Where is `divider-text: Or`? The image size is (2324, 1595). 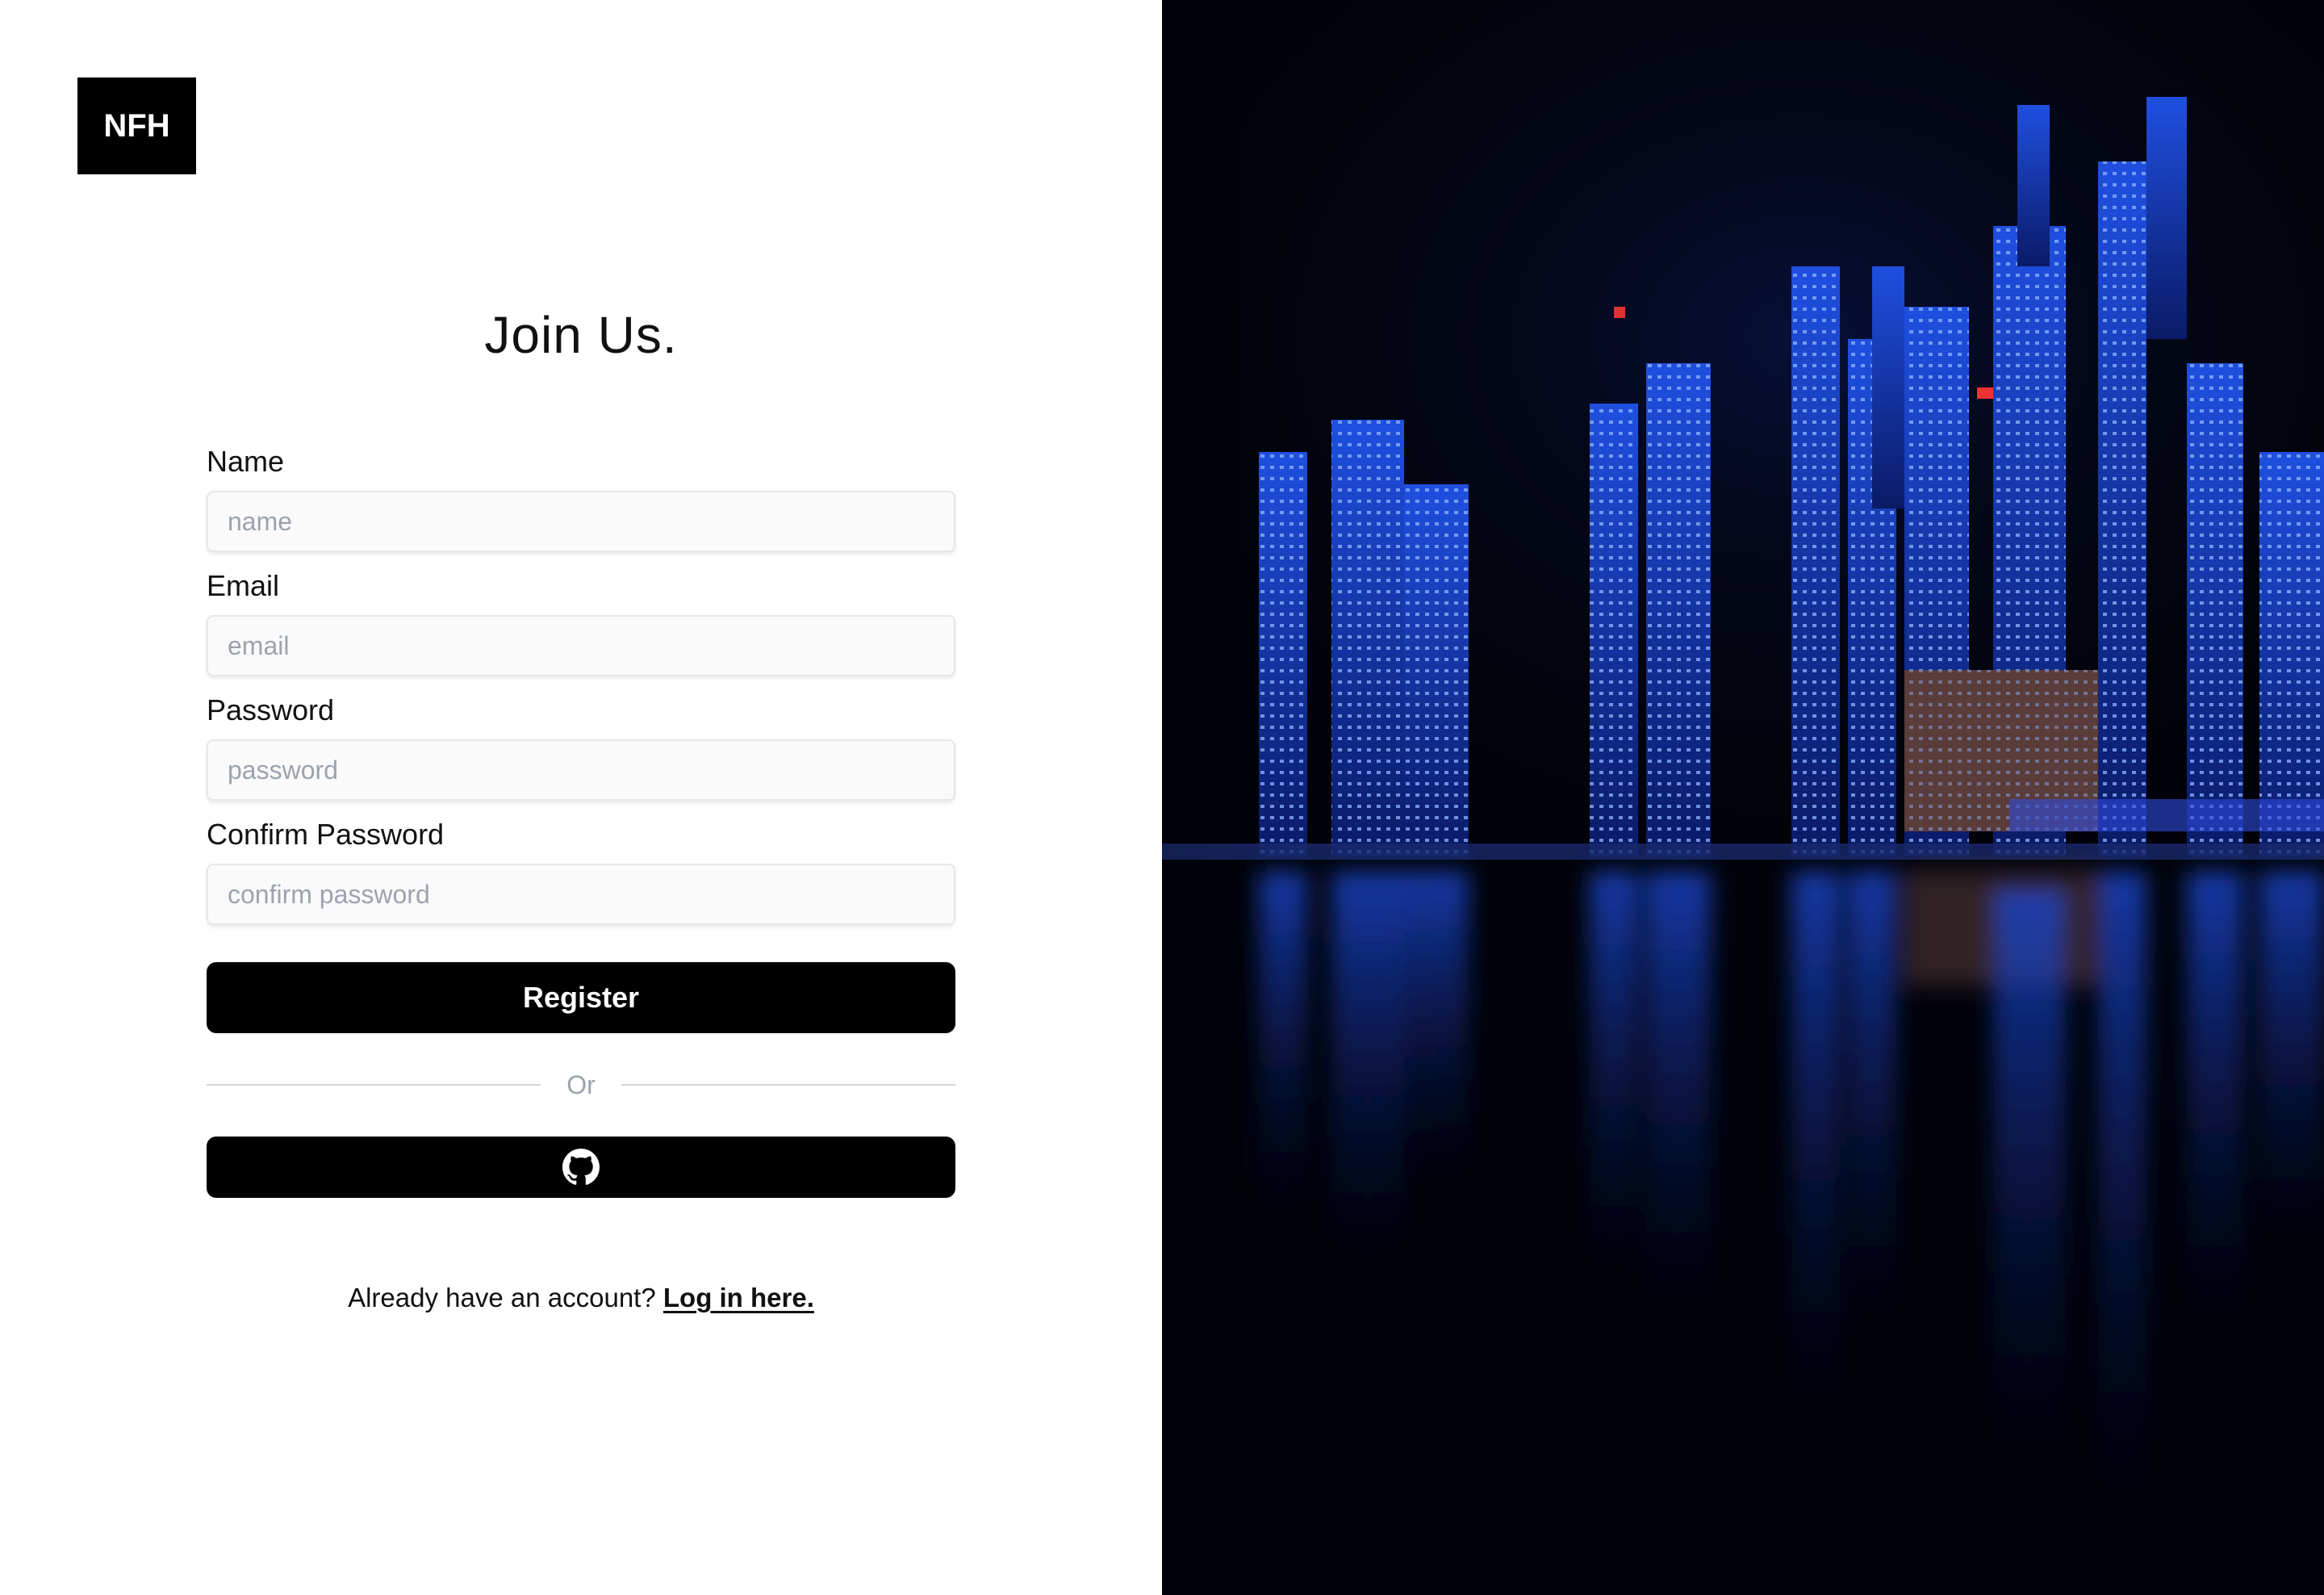
divider-text: Or is located at coordinates (581, 1084).